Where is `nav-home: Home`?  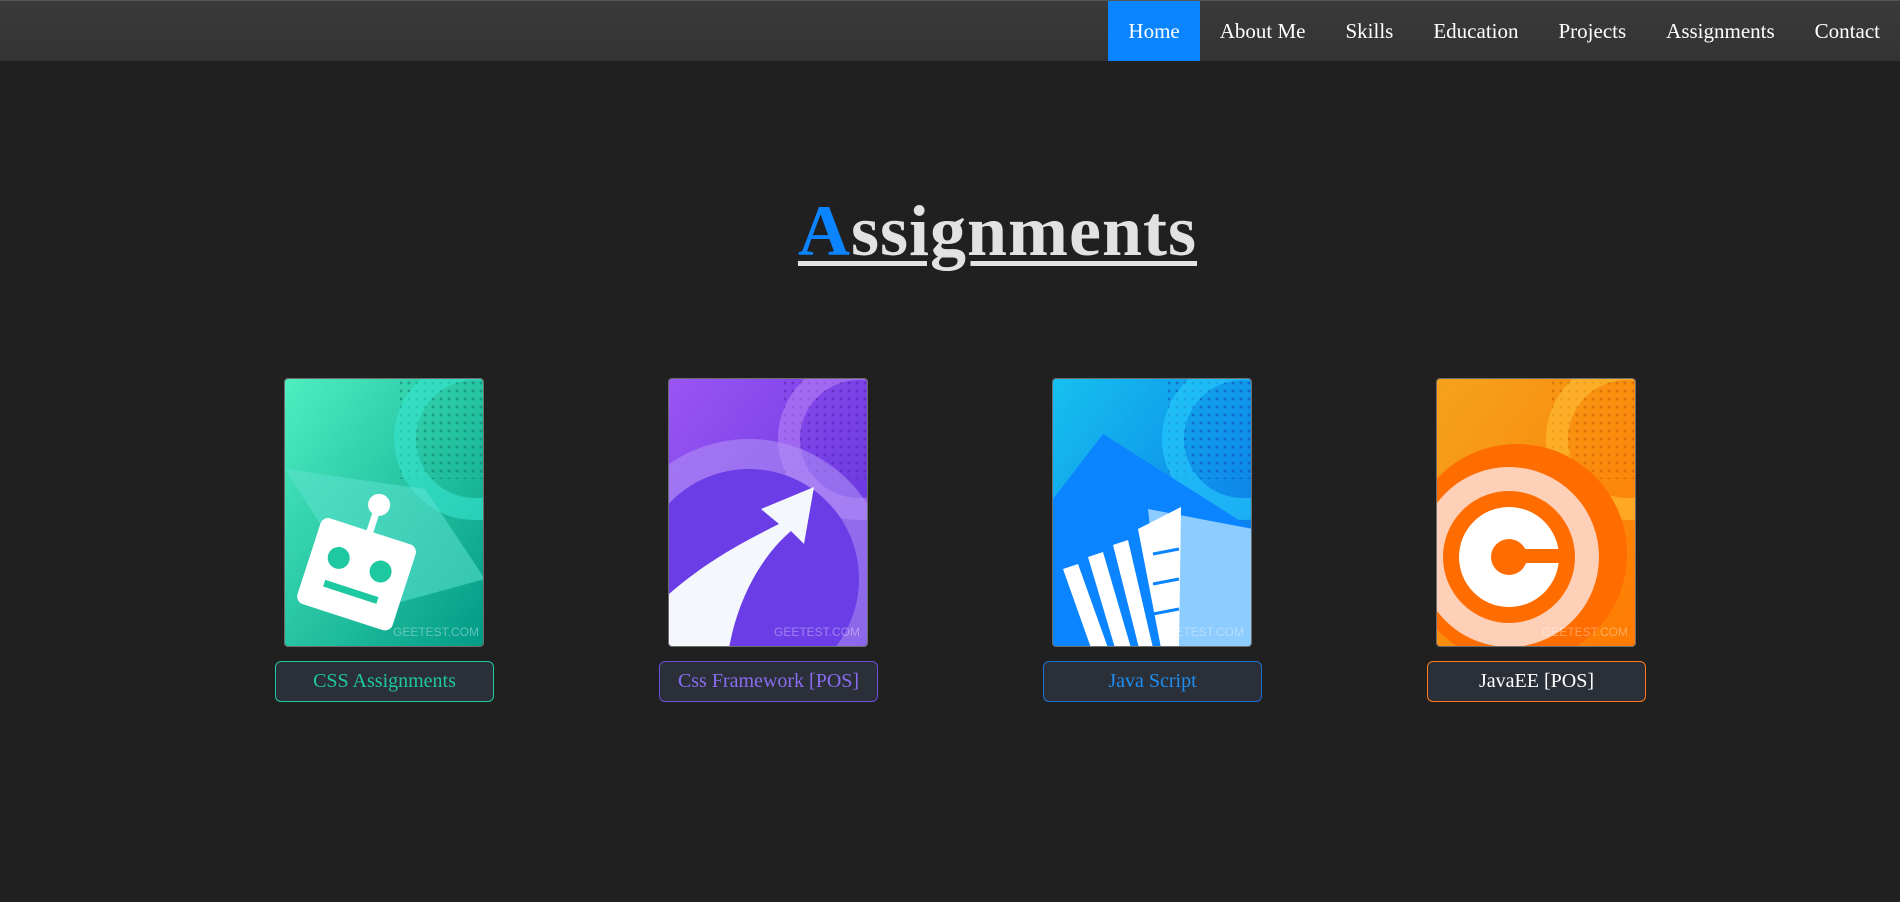
nav-home: Home is located at coordinates (1154, 31).